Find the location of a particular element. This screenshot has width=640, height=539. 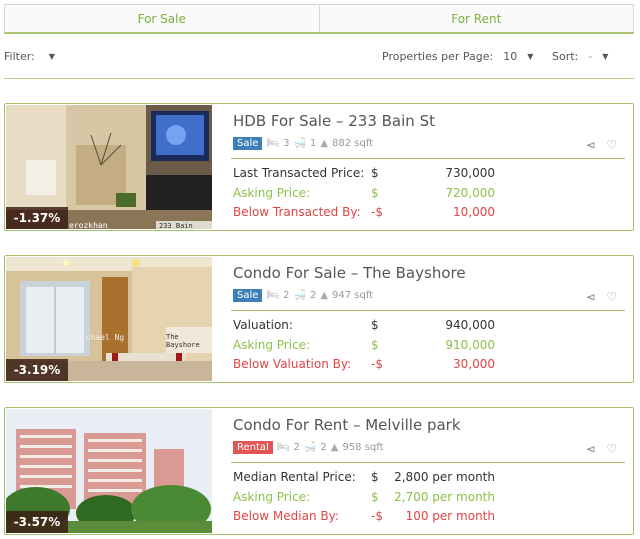

price-row: Asking Price: $ 910,000 is located at coordinates (364, 346).